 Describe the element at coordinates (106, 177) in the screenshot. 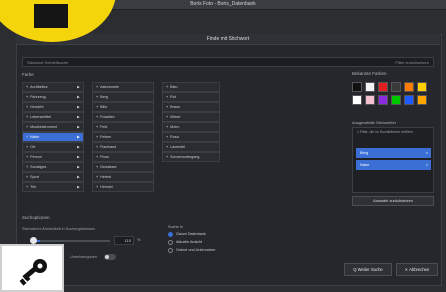

I see `list-item-label: Herbst` at that location.